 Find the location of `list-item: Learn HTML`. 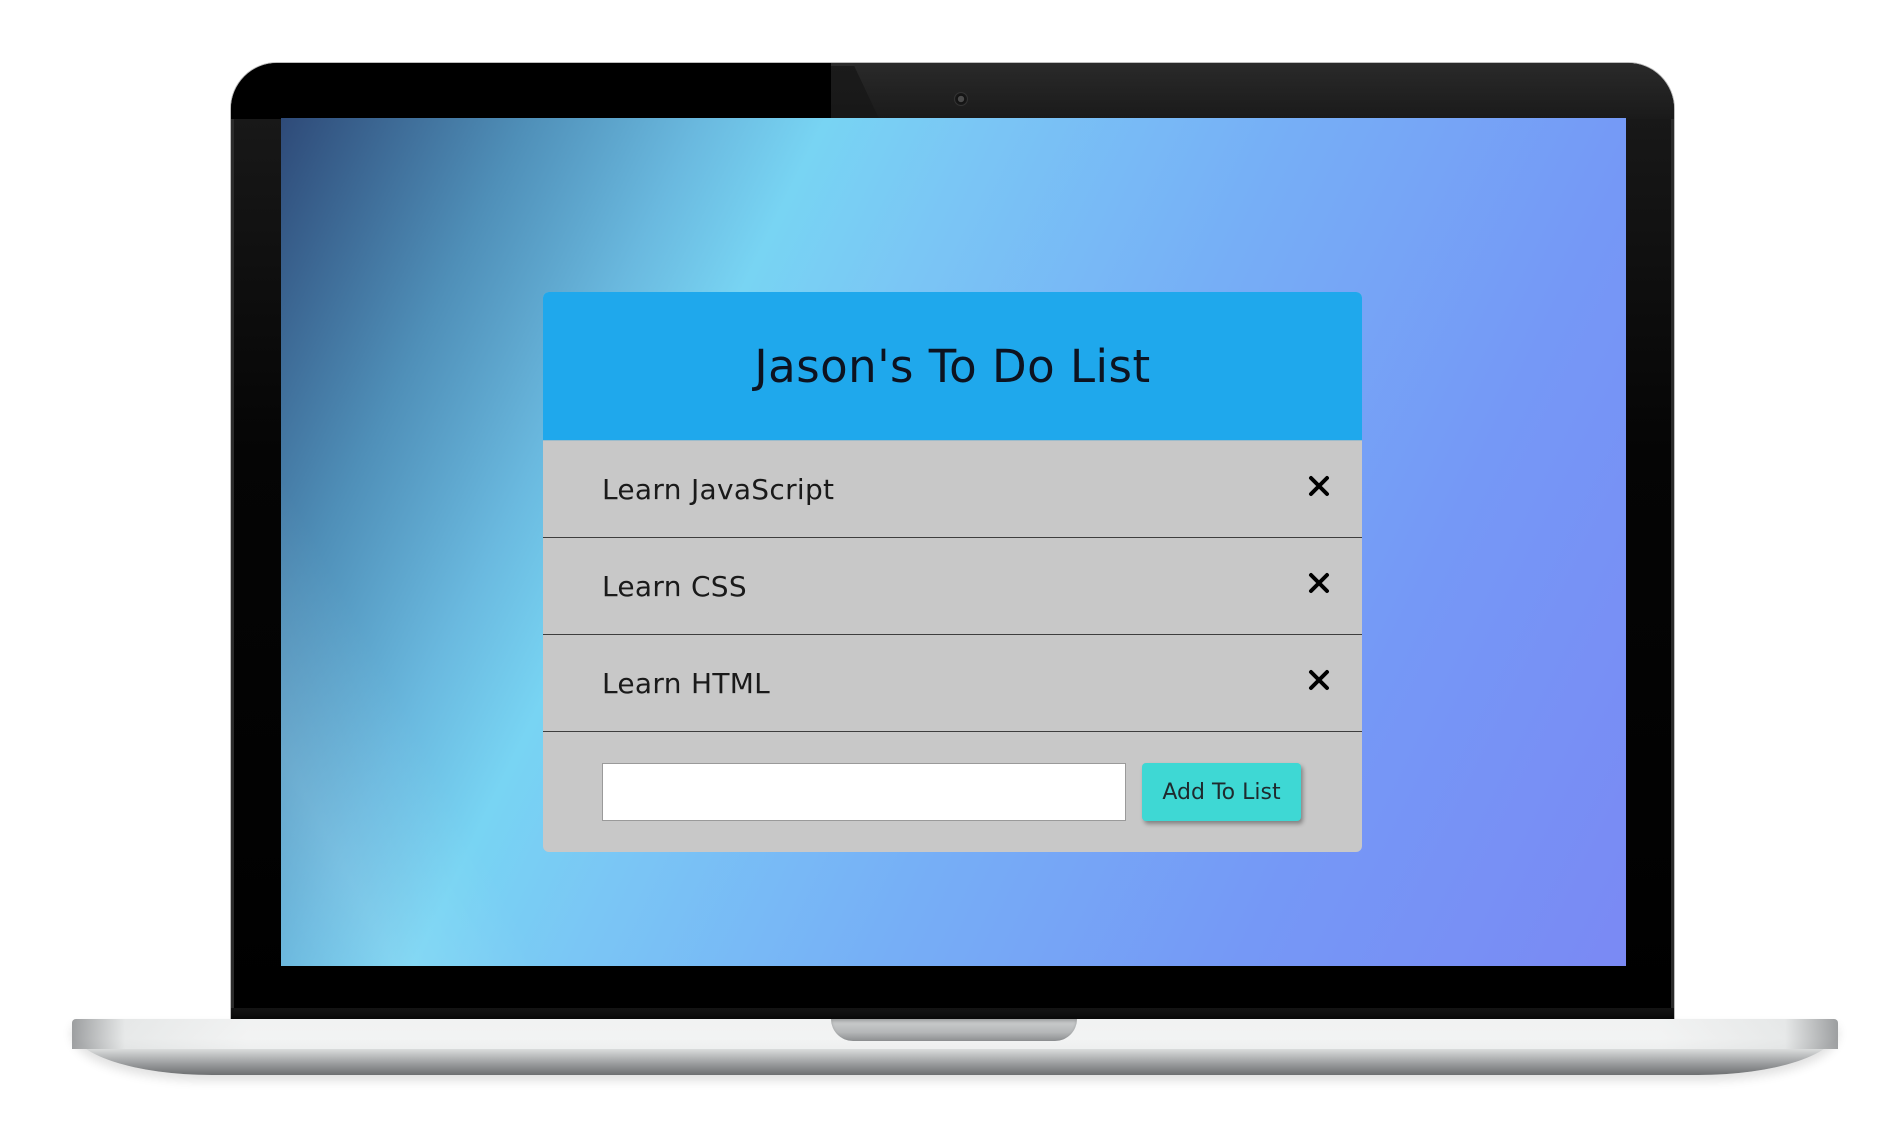

list-item: Learn HTML is located at coordinates (952, 683).